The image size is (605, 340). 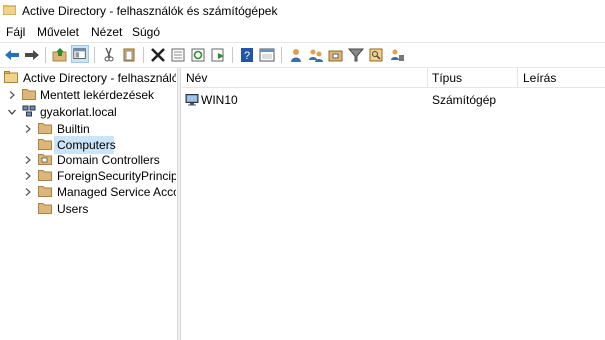 What do you see at coordinates (109, 55) in the screenshot?
I see `cut-icon` at bounding box center [109, 55].